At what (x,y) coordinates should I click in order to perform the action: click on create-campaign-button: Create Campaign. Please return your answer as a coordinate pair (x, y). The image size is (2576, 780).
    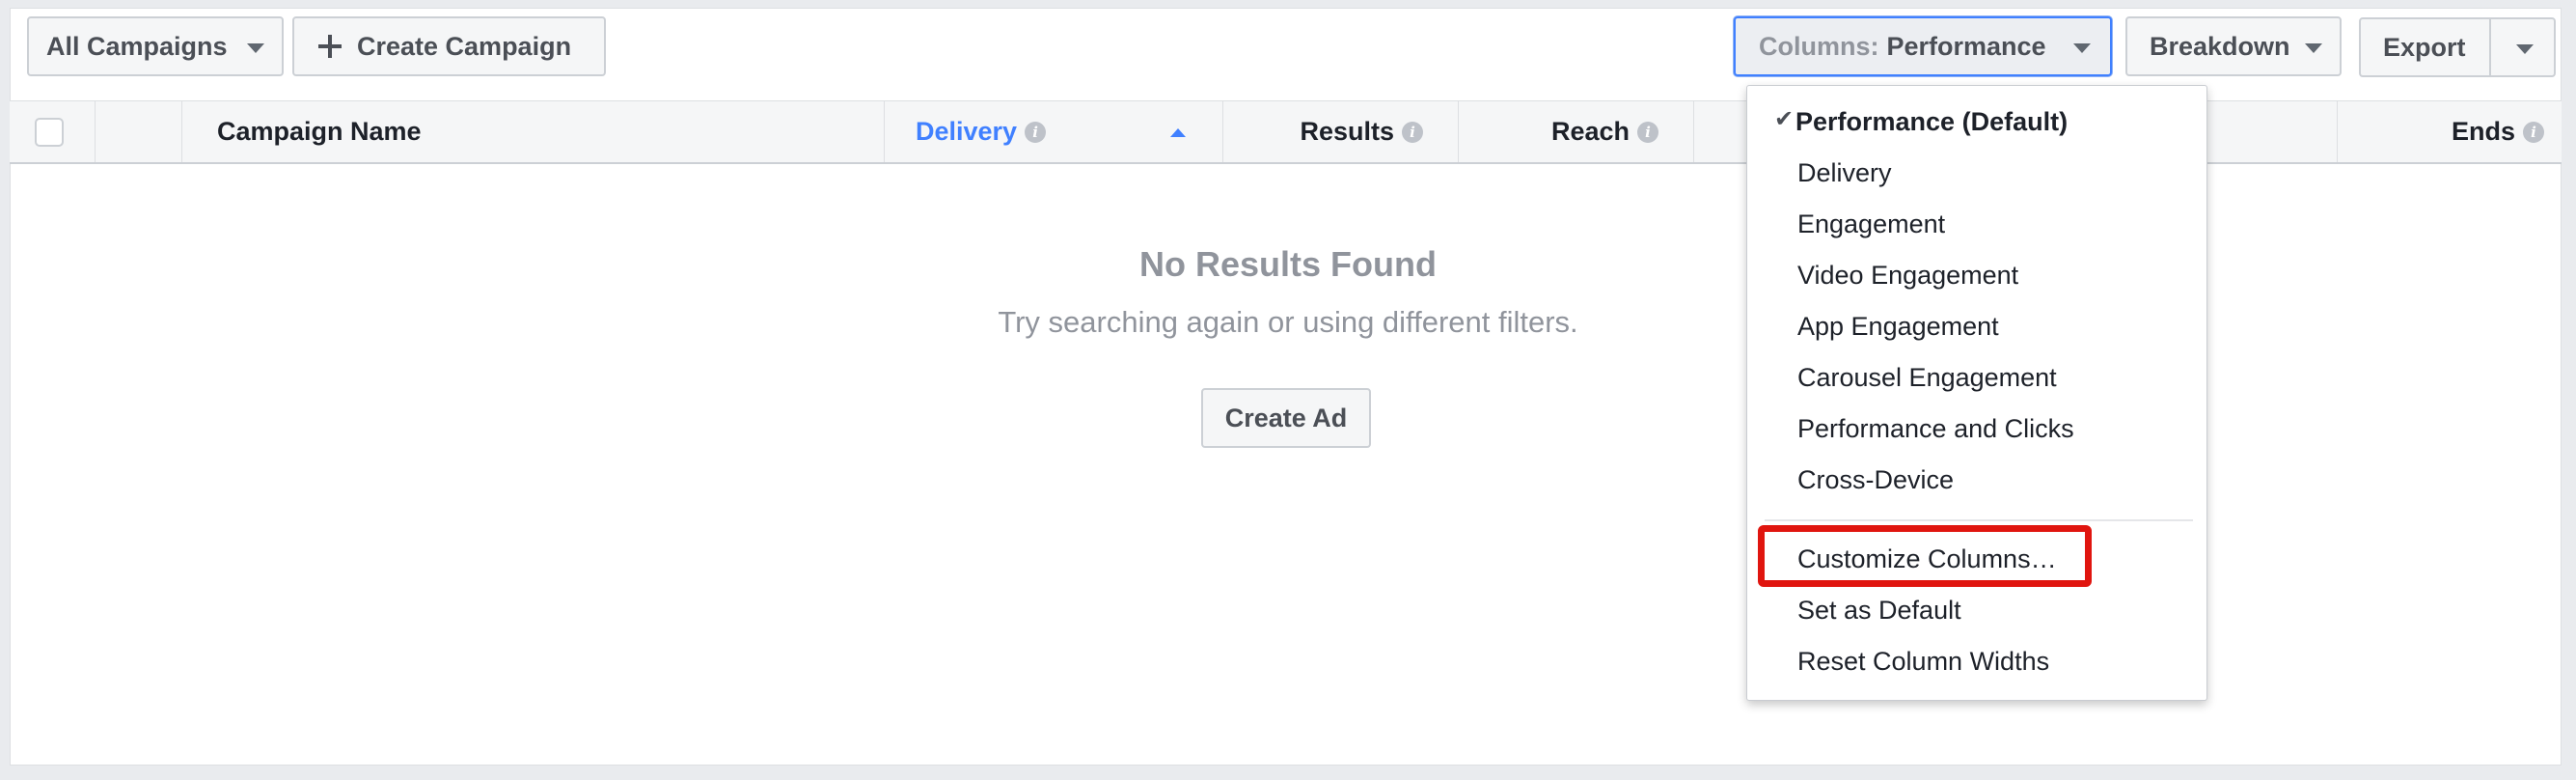
    Looking at the image, I should click on (449, 46).